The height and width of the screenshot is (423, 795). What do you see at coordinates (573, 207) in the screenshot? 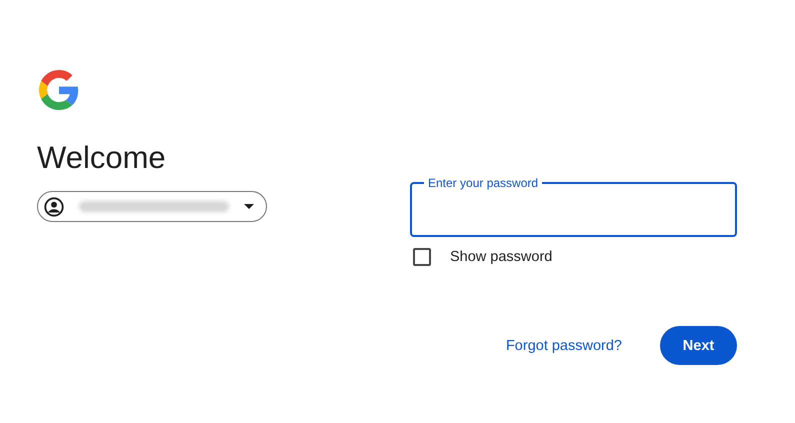
I see `password-field: Enter your password` at bounding box center [573, 207].